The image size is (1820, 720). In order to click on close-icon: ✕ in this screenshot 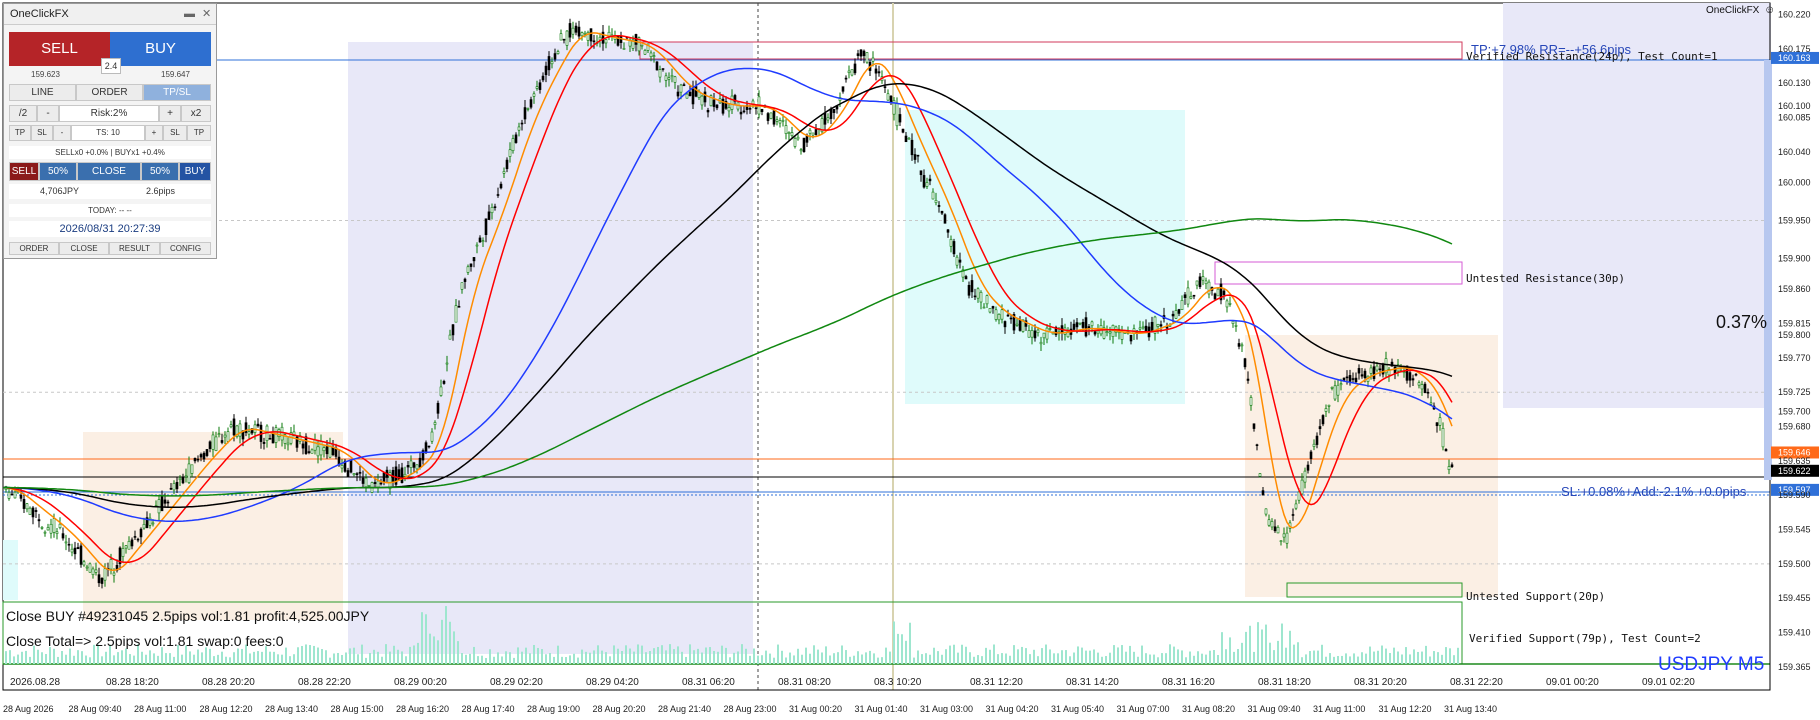, I will do `click(206, 14)`.